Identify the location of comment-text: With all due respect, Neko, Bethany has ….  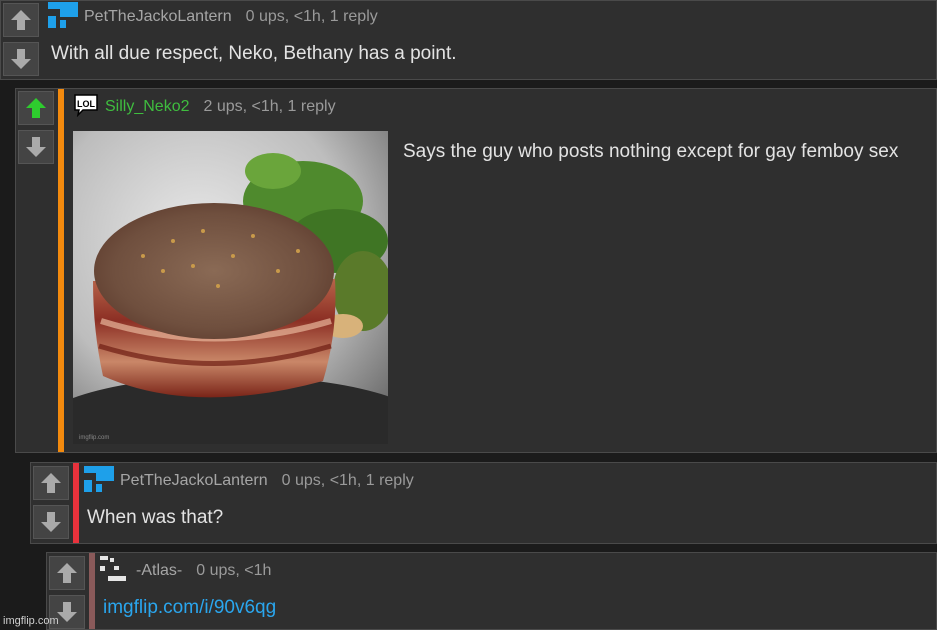
(254, 53).